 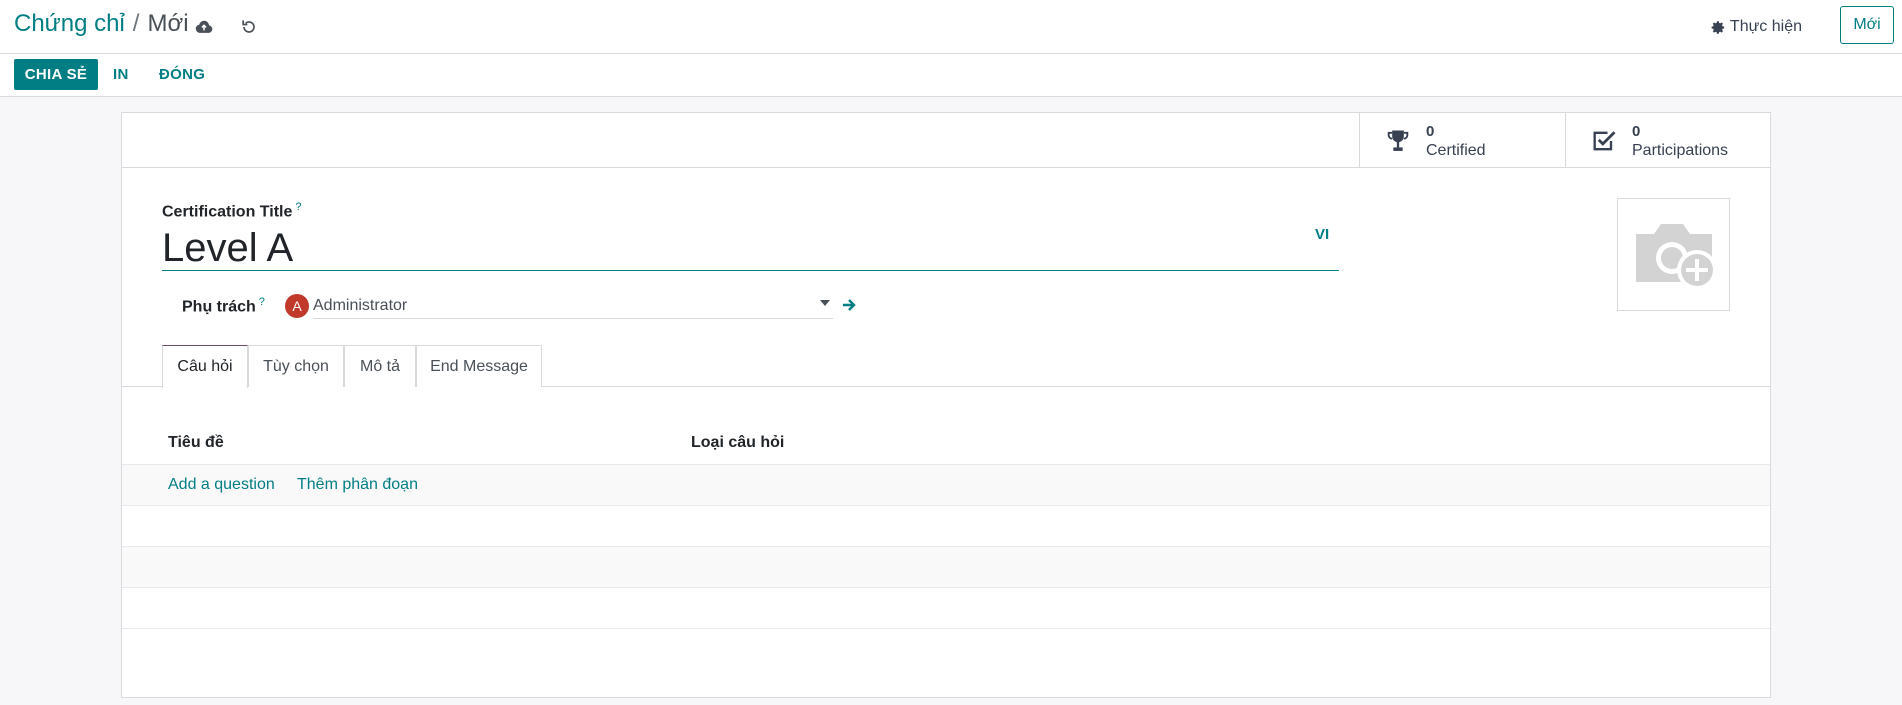 What do you see at coordinates (227, 212) in the screenshot?
I see `certification-title-label-text: Certification Title` at bounding box center [227, 212].